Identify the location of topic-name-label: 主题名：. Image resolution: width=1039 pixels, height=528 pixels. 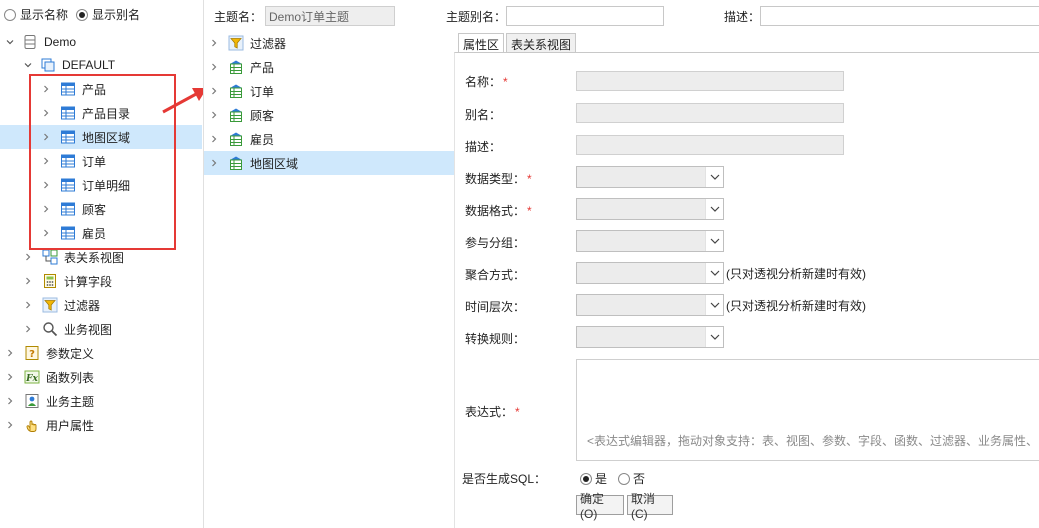
(238, 16).